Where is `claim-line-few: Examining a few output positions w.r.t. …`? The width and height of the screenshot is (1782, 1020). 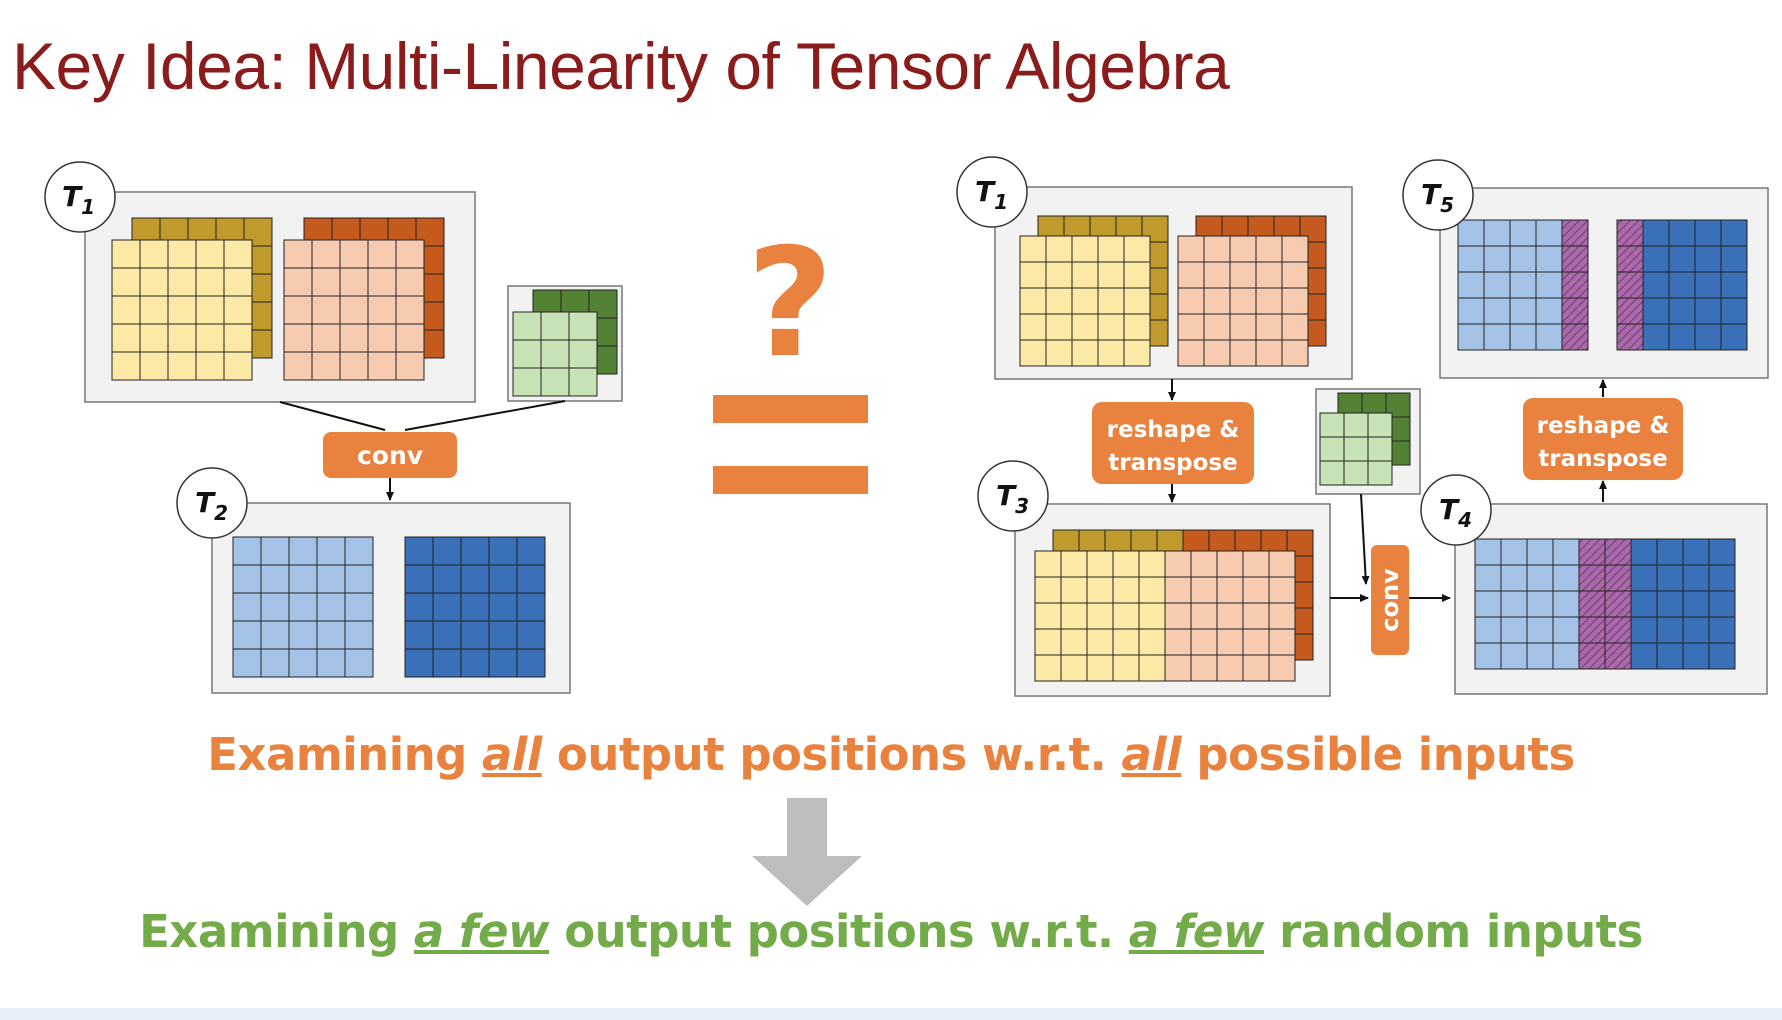
claim-line-few: Examining a few output positions w.r.t. … is located at coordinates (891, 931).